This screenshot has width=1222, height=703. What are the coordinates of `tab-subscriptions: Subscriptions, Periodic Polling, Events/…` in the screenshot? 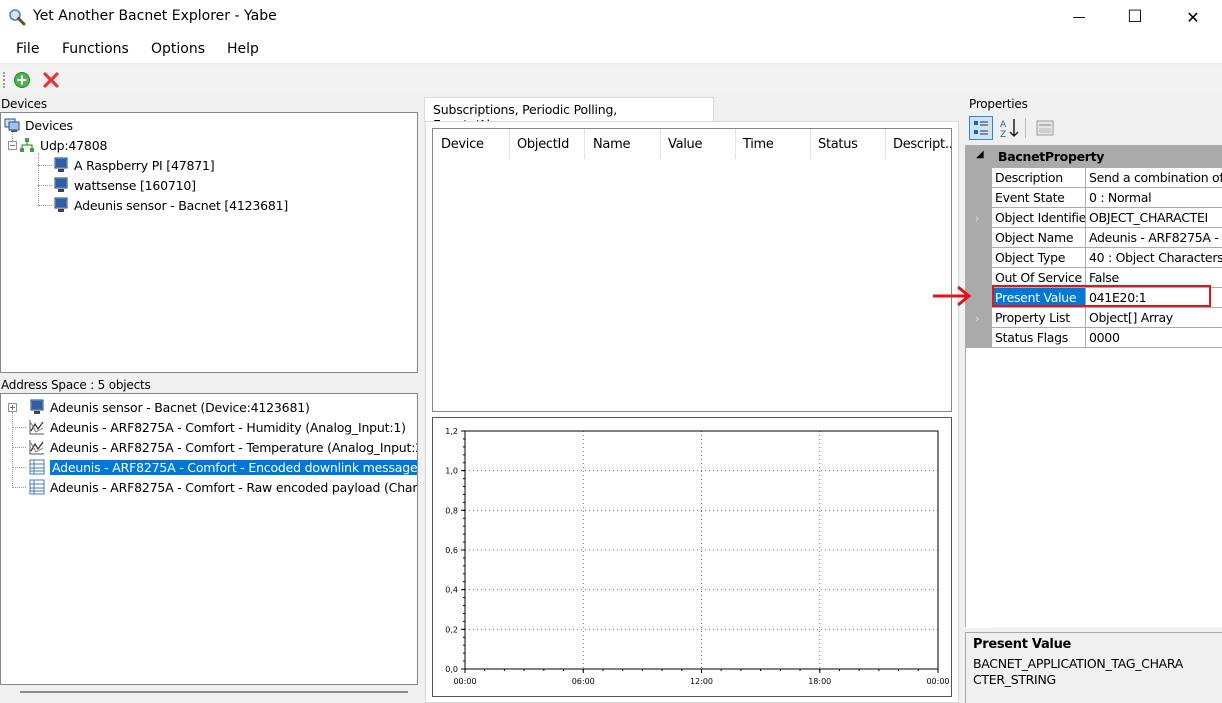 It's located at (569, 114).